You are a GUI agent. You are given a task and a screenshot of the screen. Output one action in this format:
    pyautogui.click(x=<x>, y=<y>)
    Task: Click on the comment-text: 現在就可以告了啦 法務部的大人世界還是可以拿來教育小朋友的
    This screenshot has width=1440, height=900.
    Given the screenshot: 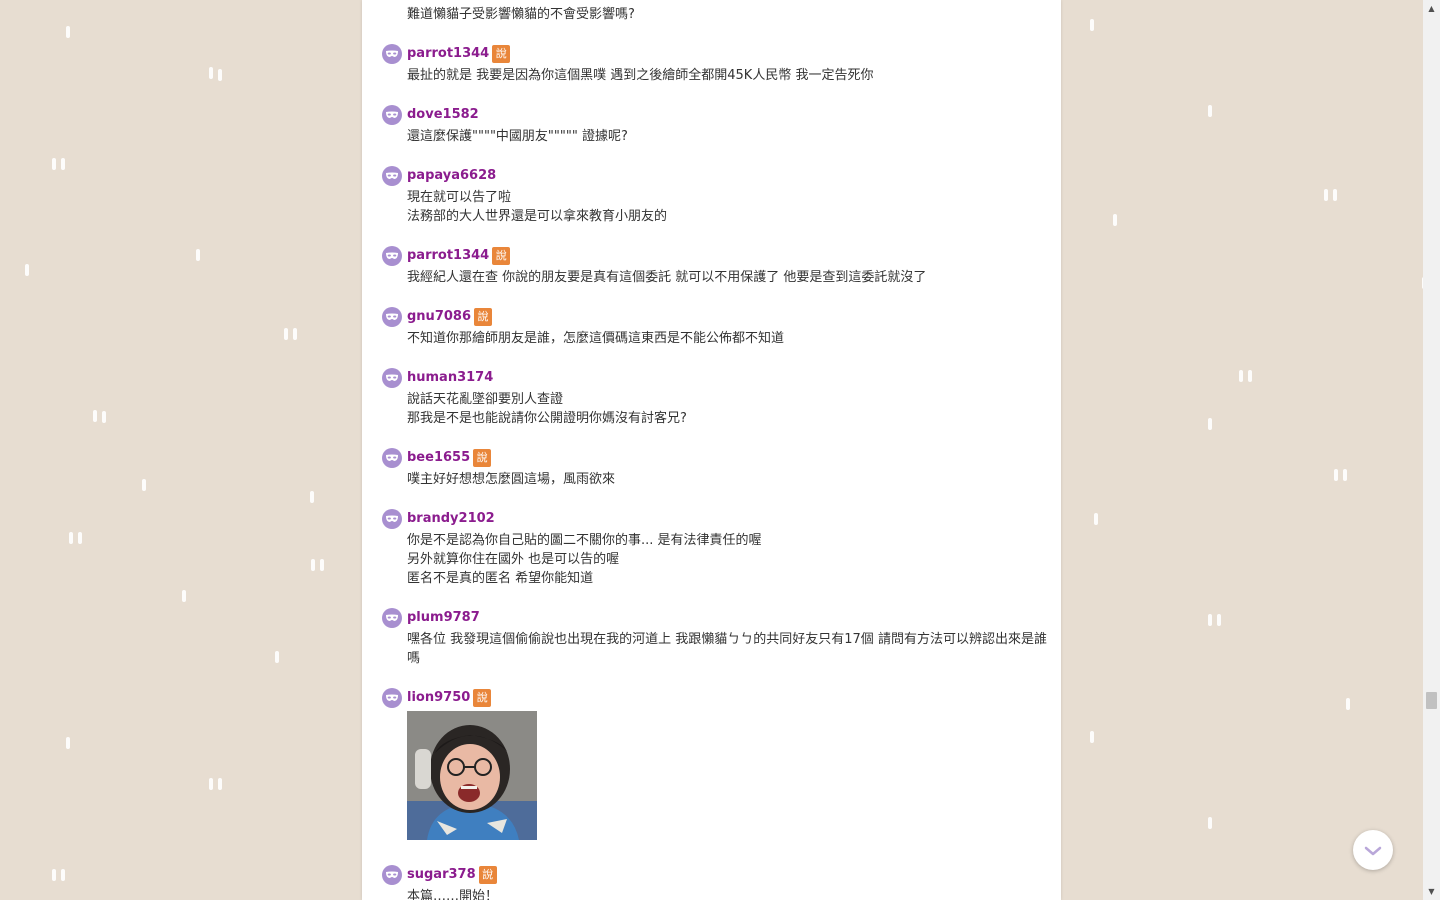 What is the action you would take?
    pyautogui.click(x=537, y=207)
    